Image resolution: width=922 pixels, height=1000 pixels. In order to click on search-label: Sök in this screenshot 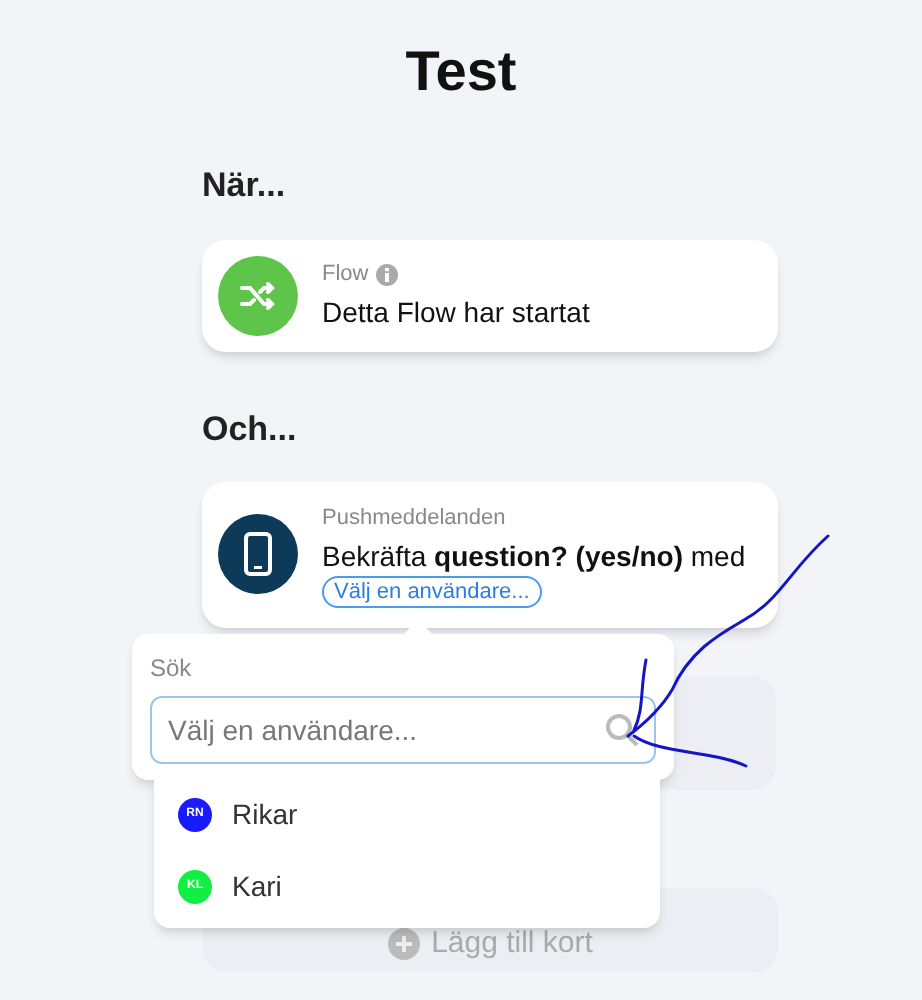, I will do `click(171, 669)`.